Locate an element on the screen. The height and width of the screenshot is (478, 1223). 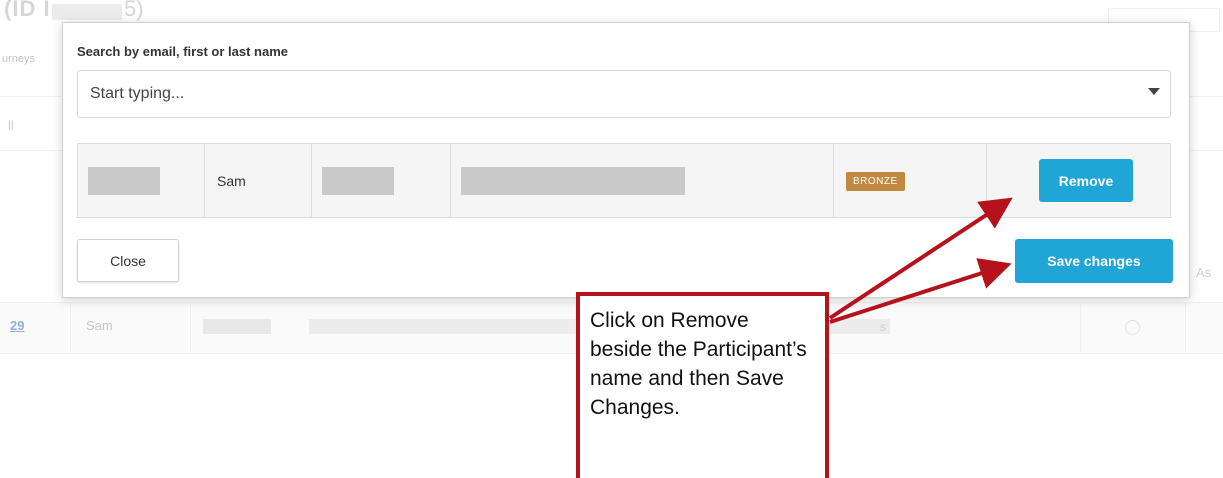
participants-table: Sam BRONZE Remove is located at coordinates (624, 180).